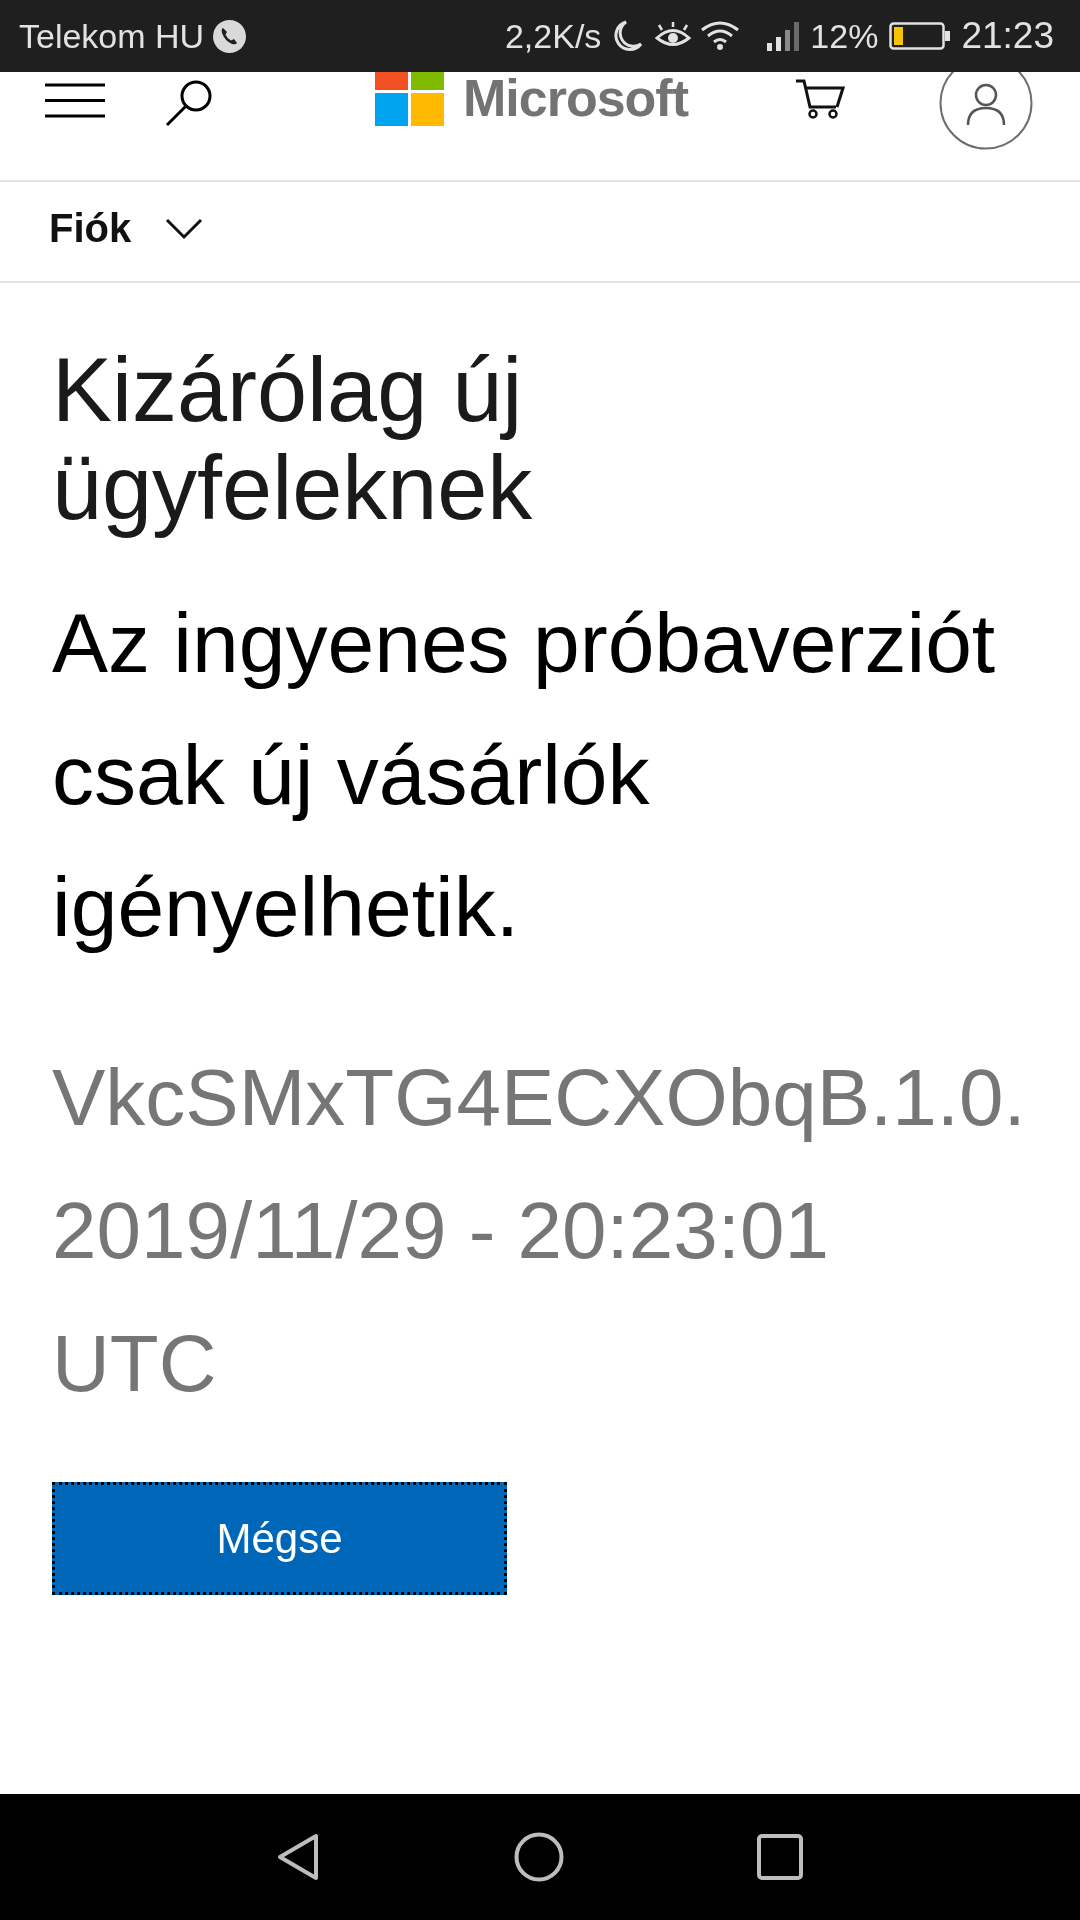 The image size is (1080, 1920). I want to click on carrier-name: Telekom HU, so click(112, 36).